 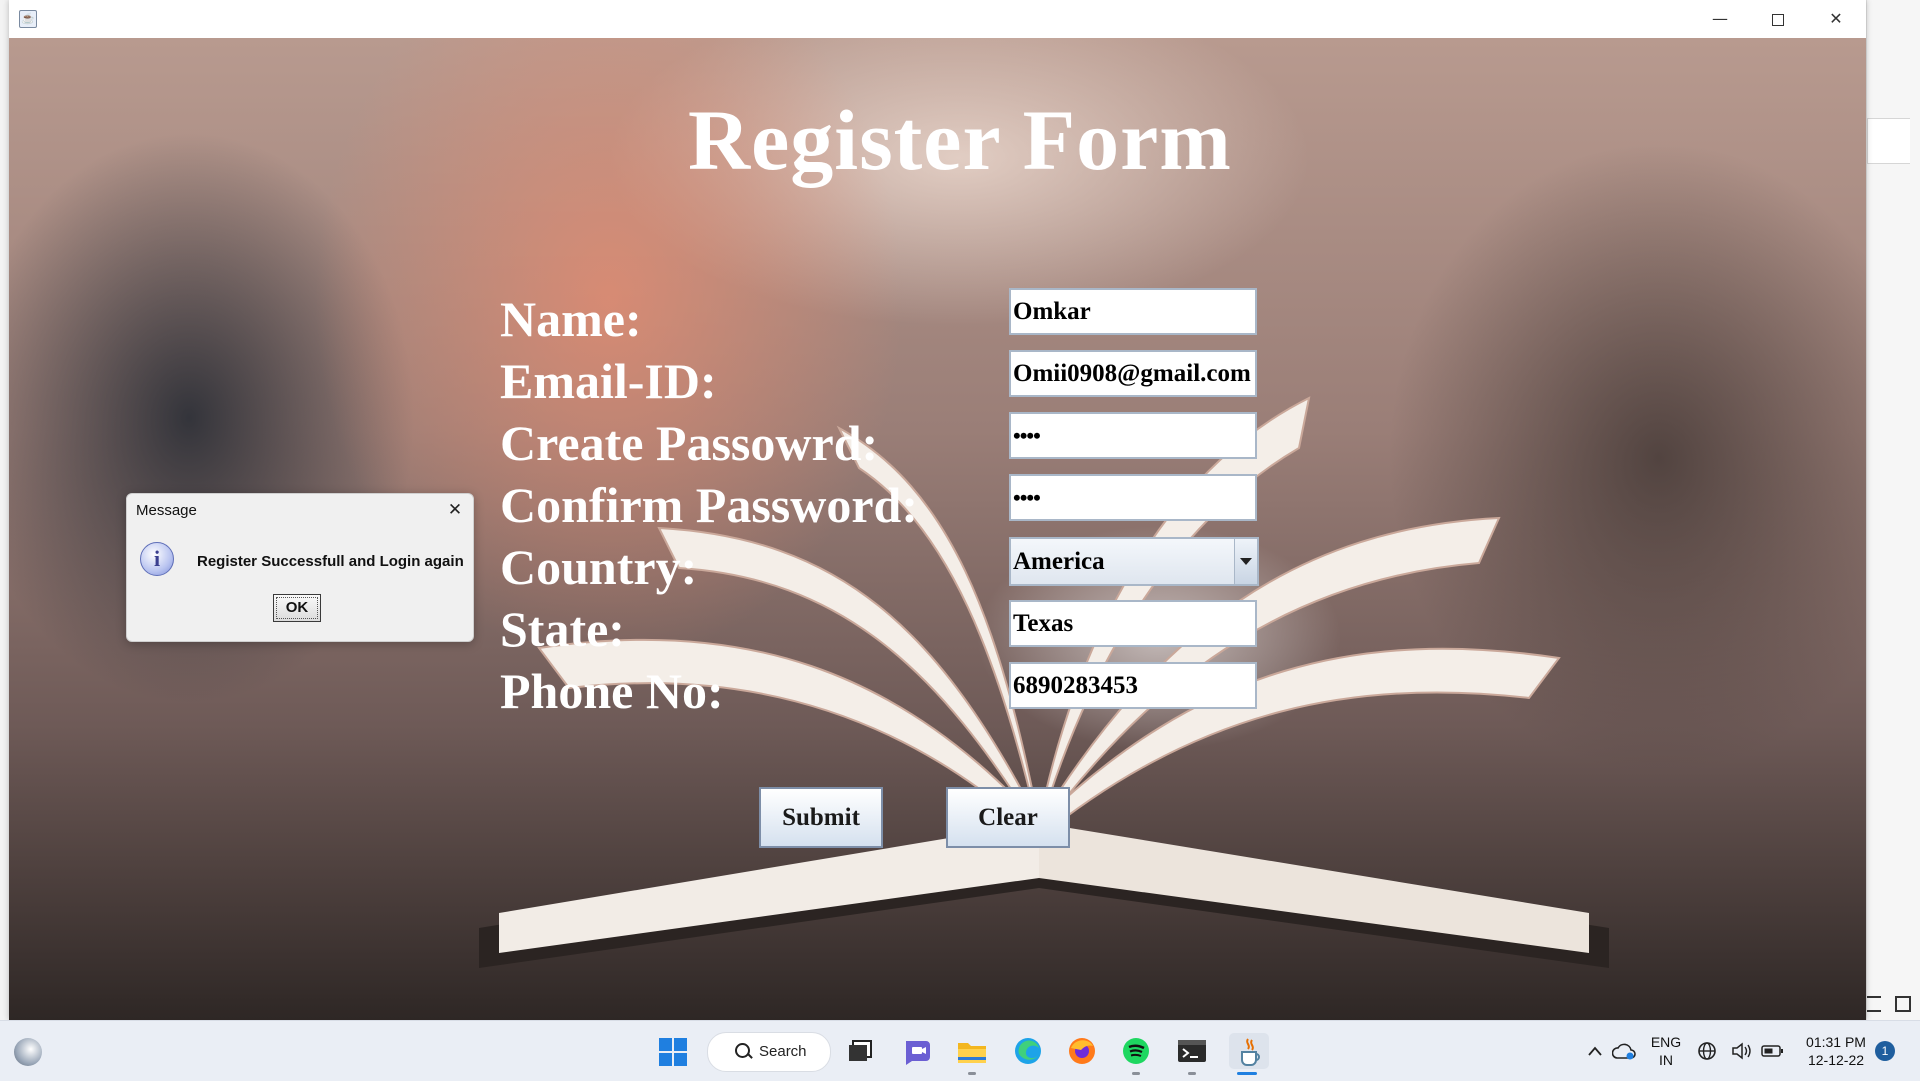 I want to click on volume-icon, so click(x=1742, y=1051).